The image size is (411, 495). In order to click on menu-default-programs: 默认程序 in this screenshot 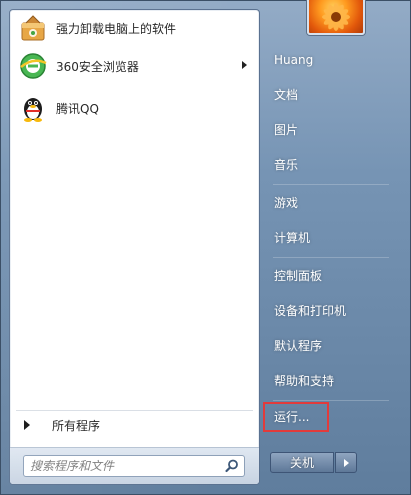, I will do `click(329, 346)`.